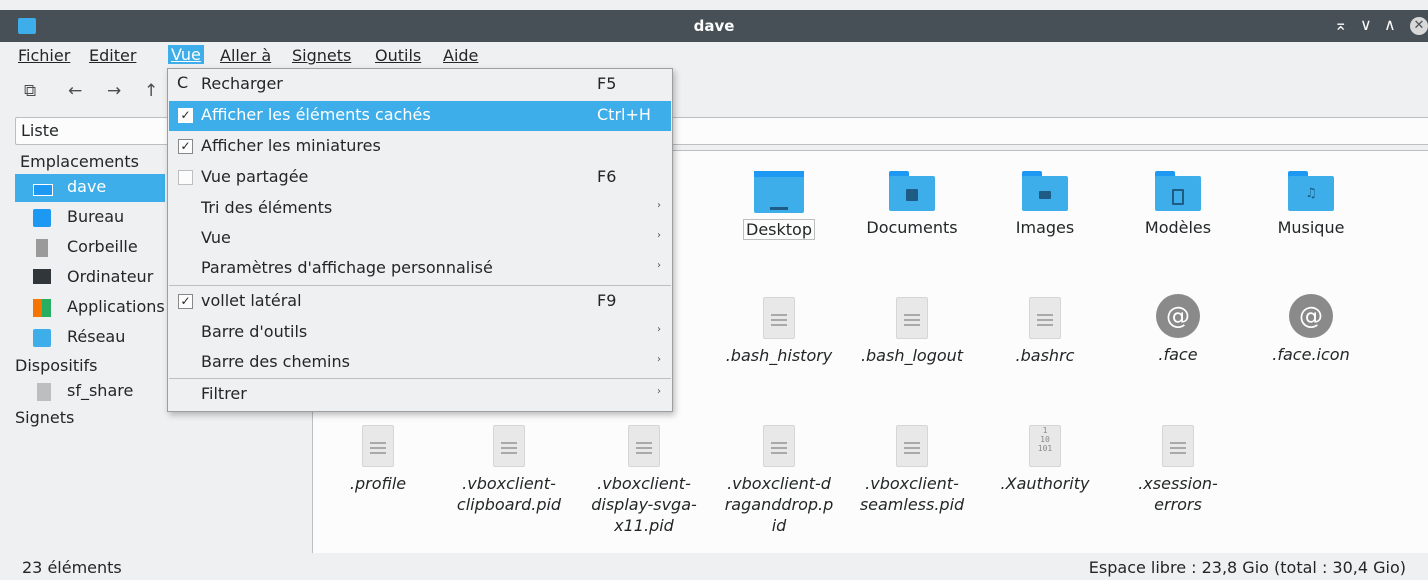  Describe the element at coordinates (42, 338) in the screenshot. I see `network-icon` at that location.